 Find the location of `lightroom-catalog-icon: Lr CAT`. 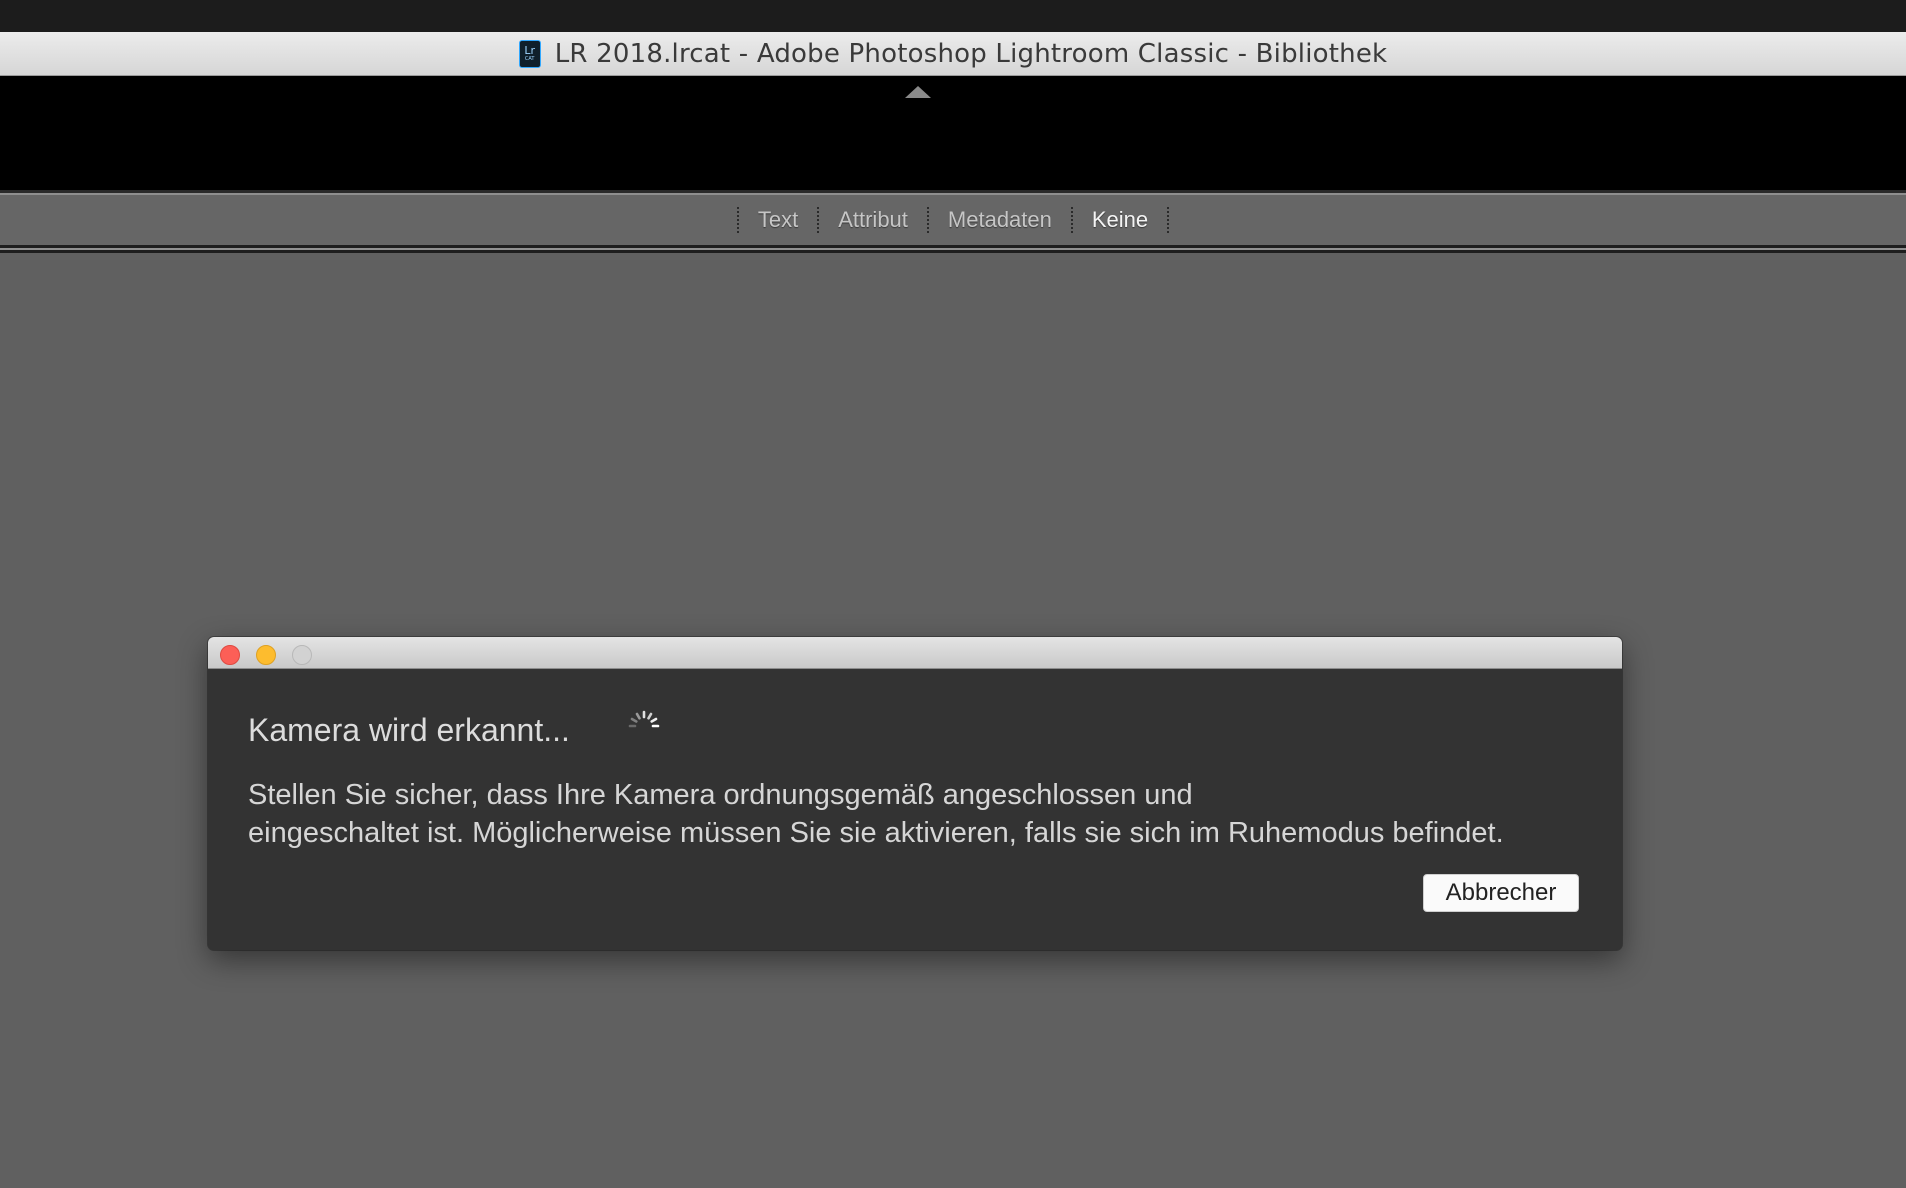

lightroom-catalog-icon: Lr CAT is located at coordinates (529, 53).